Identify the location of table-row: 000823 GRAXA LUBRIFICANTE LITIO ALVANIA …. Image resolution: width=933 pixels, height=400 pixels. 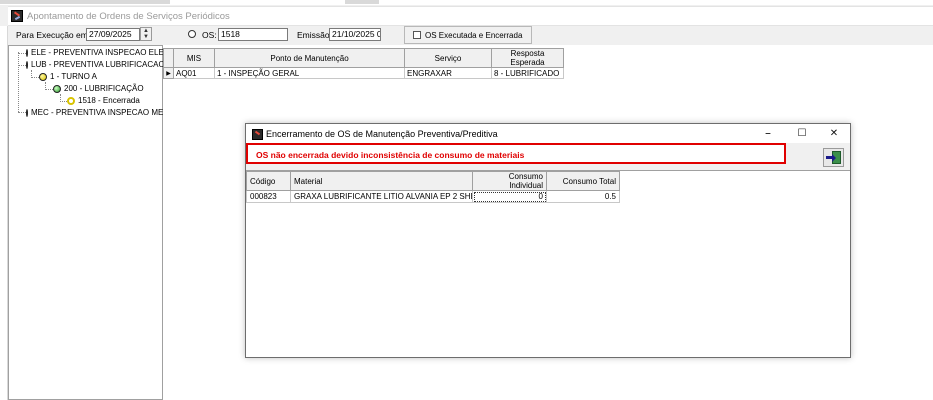
(433, 196).